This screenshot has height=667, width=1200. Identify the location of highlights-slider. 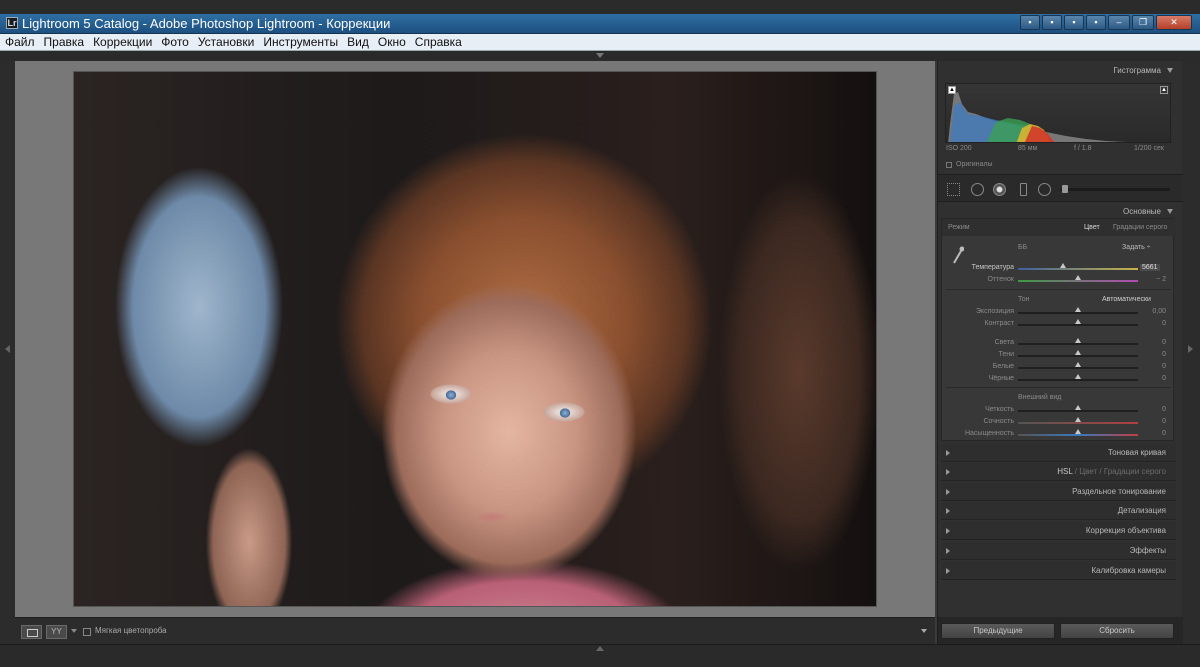
(1078, 344).